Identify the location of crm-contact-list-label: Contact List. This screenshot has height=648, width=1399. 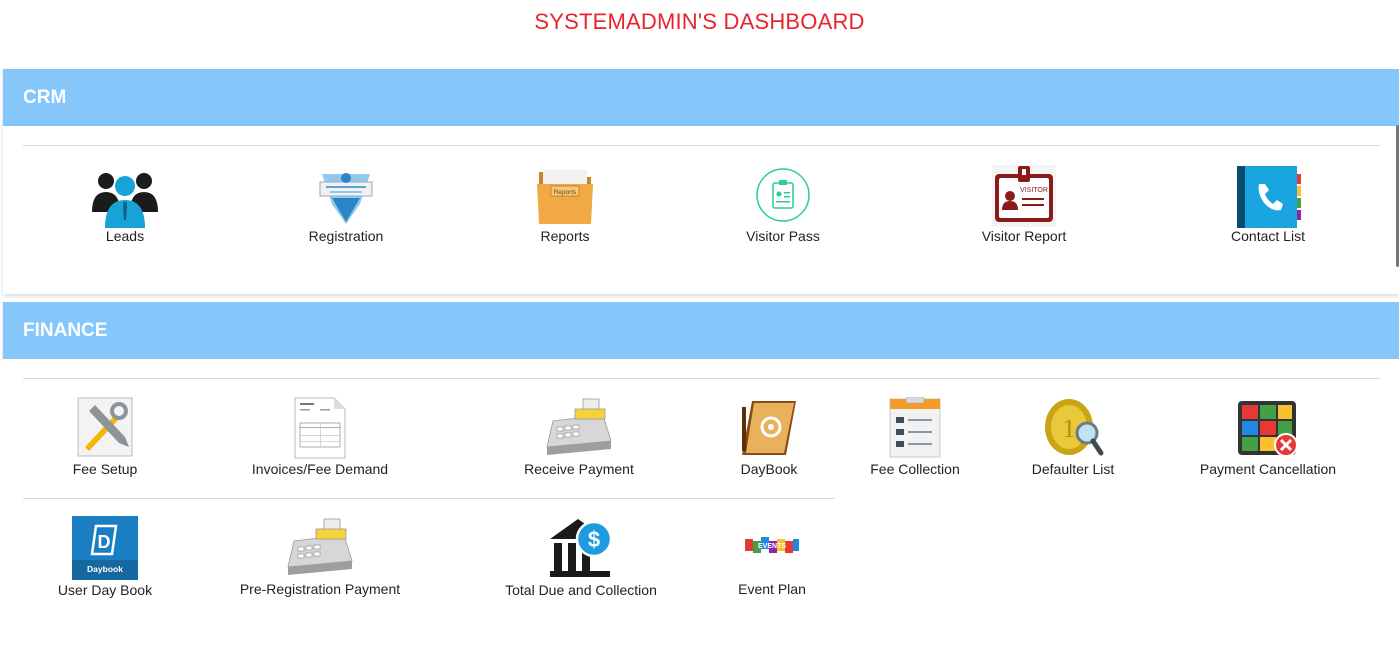
(1268, 236).